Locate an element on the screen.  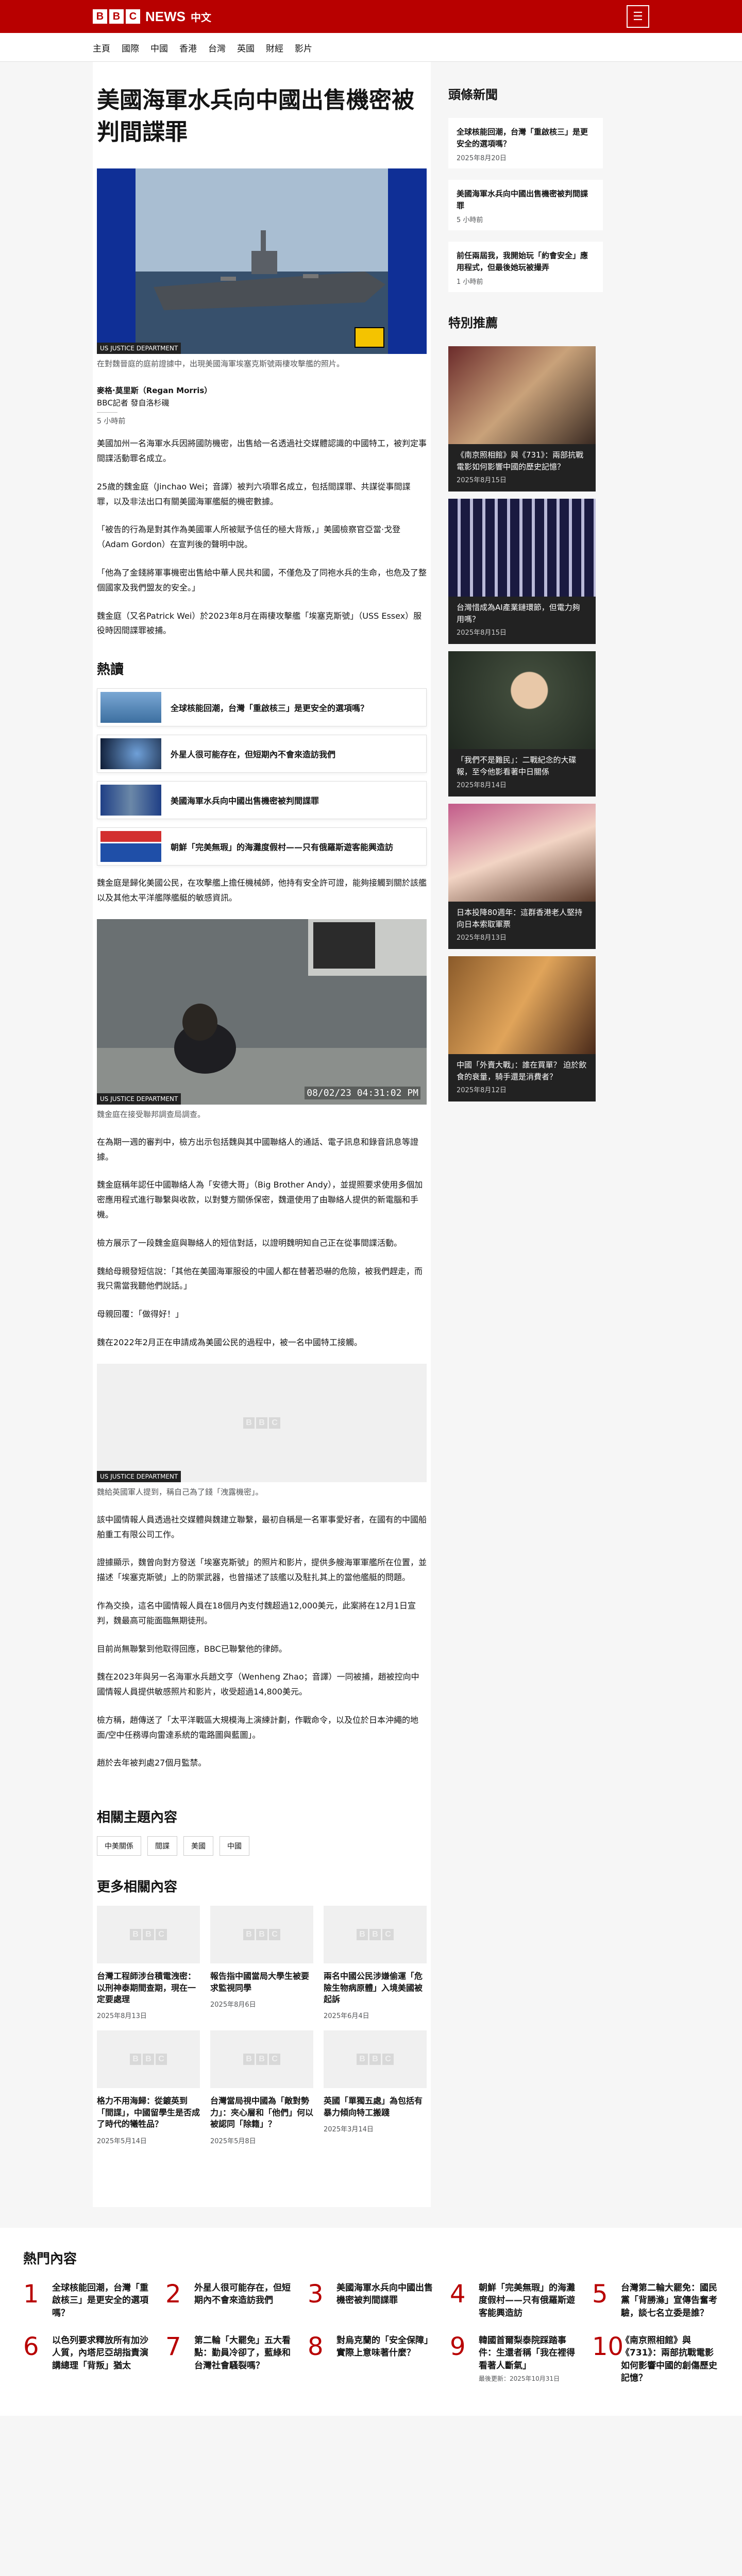
hero-image: US JUSTICE DEPARTMENT is located at coordinates (262, 261).